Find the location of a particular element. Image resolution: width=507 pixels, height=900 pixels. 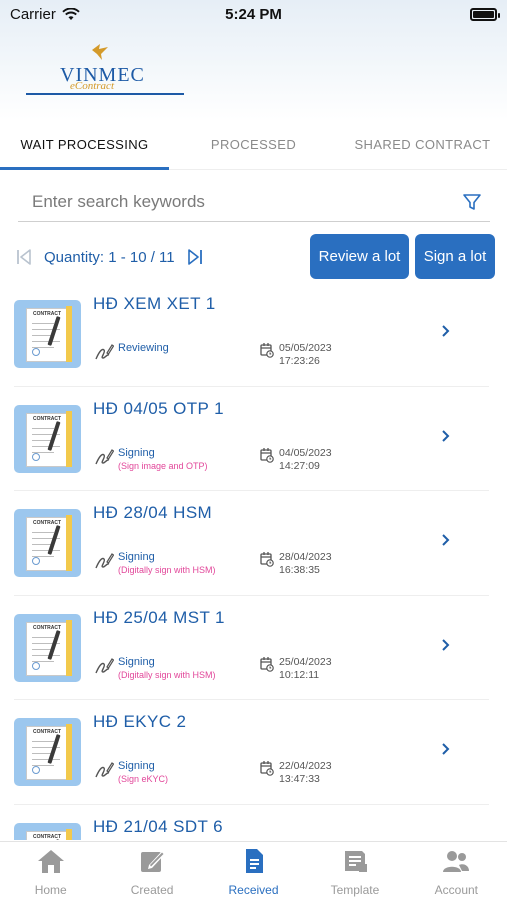

contract-status: Signing (Sign eKYC) is located at coordinates (131, 772).